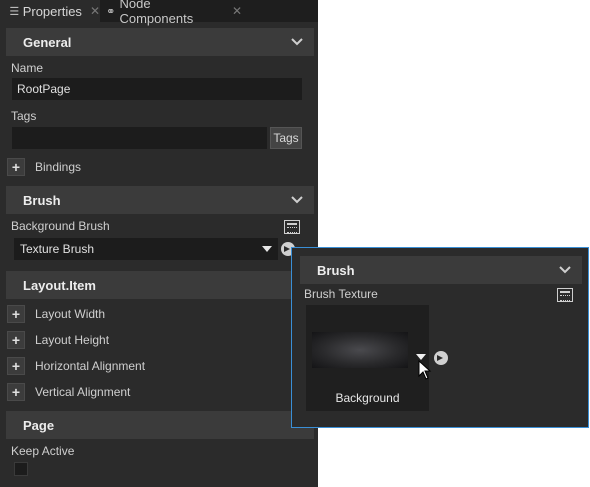  I want to click on layout-width-label: Layout Width, so click(70, 314).